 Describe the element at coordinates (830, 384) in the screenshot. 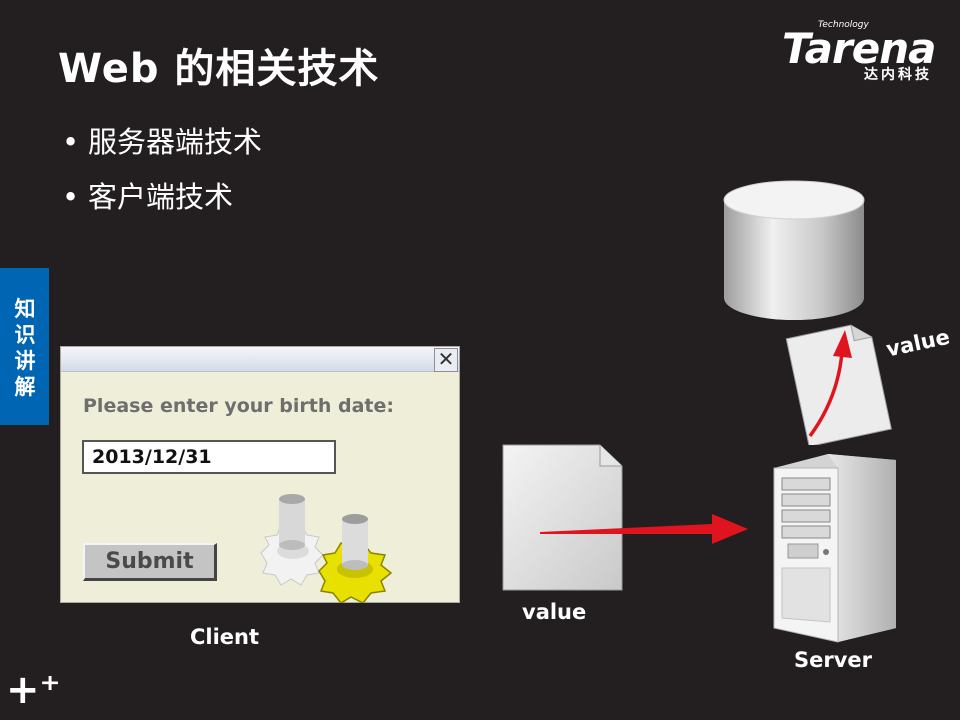

I see `to-database-arrow-icon` at that location.